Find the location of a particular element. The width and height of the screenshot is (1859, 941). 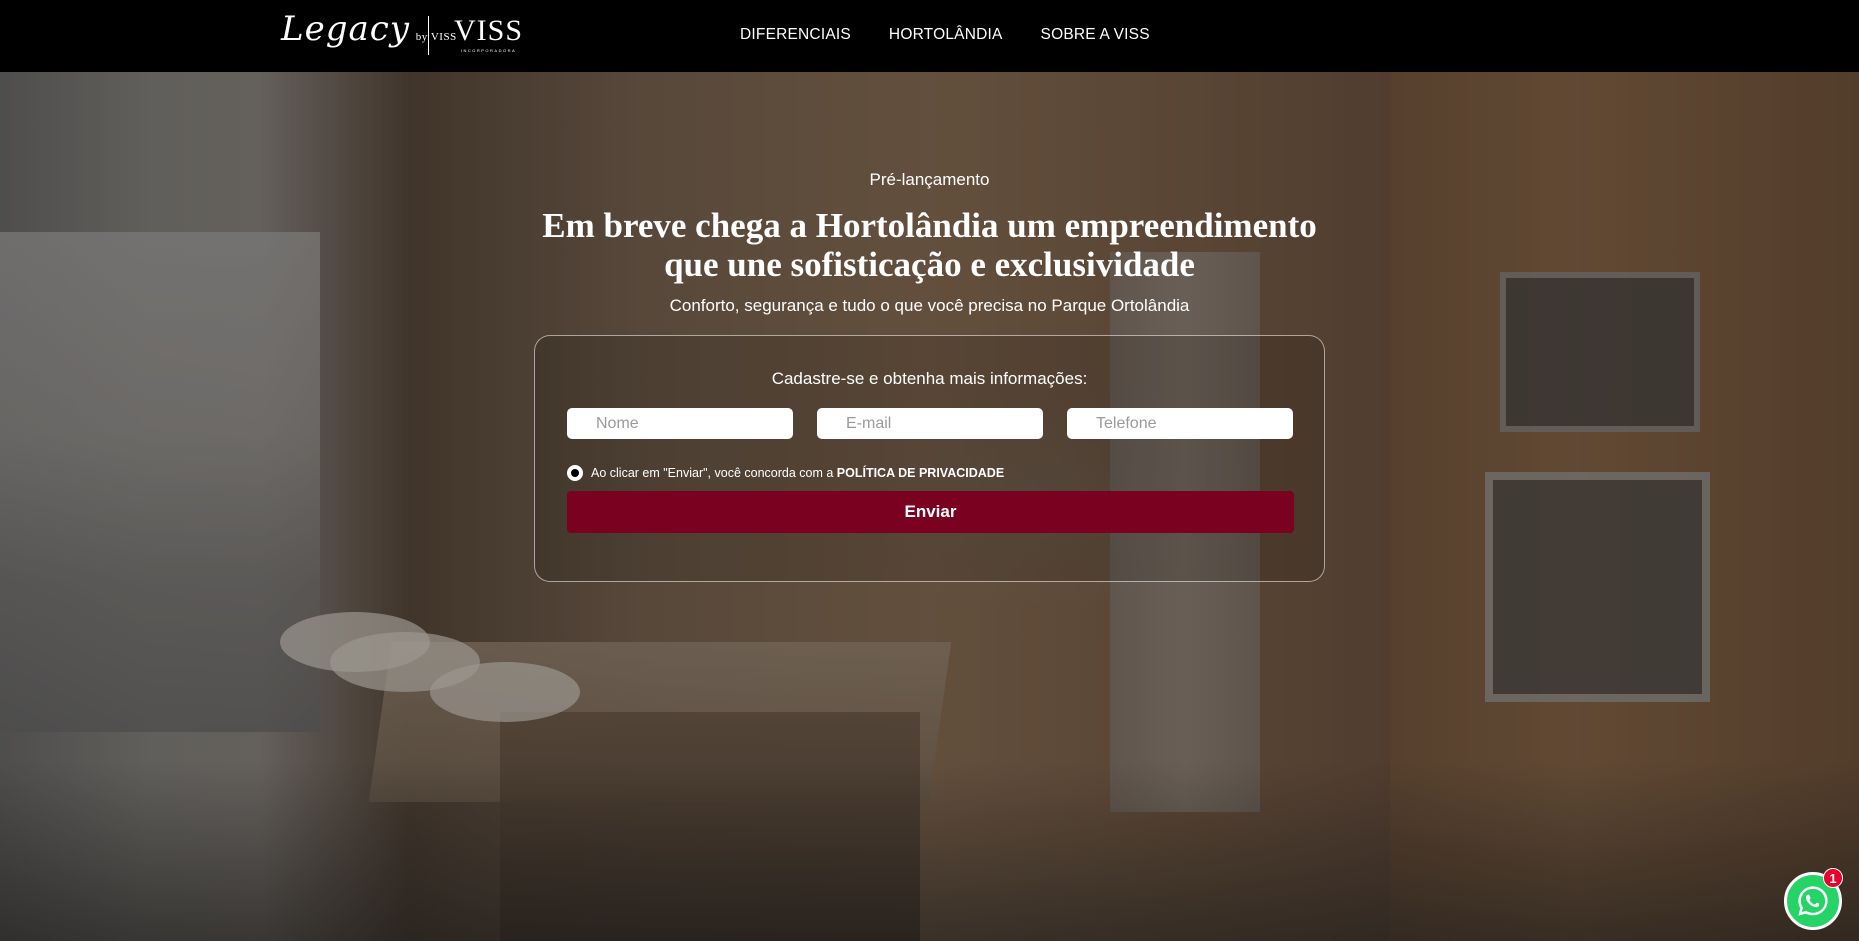

whatsapp-badge: 1 is located at coordinates (1833, 878).